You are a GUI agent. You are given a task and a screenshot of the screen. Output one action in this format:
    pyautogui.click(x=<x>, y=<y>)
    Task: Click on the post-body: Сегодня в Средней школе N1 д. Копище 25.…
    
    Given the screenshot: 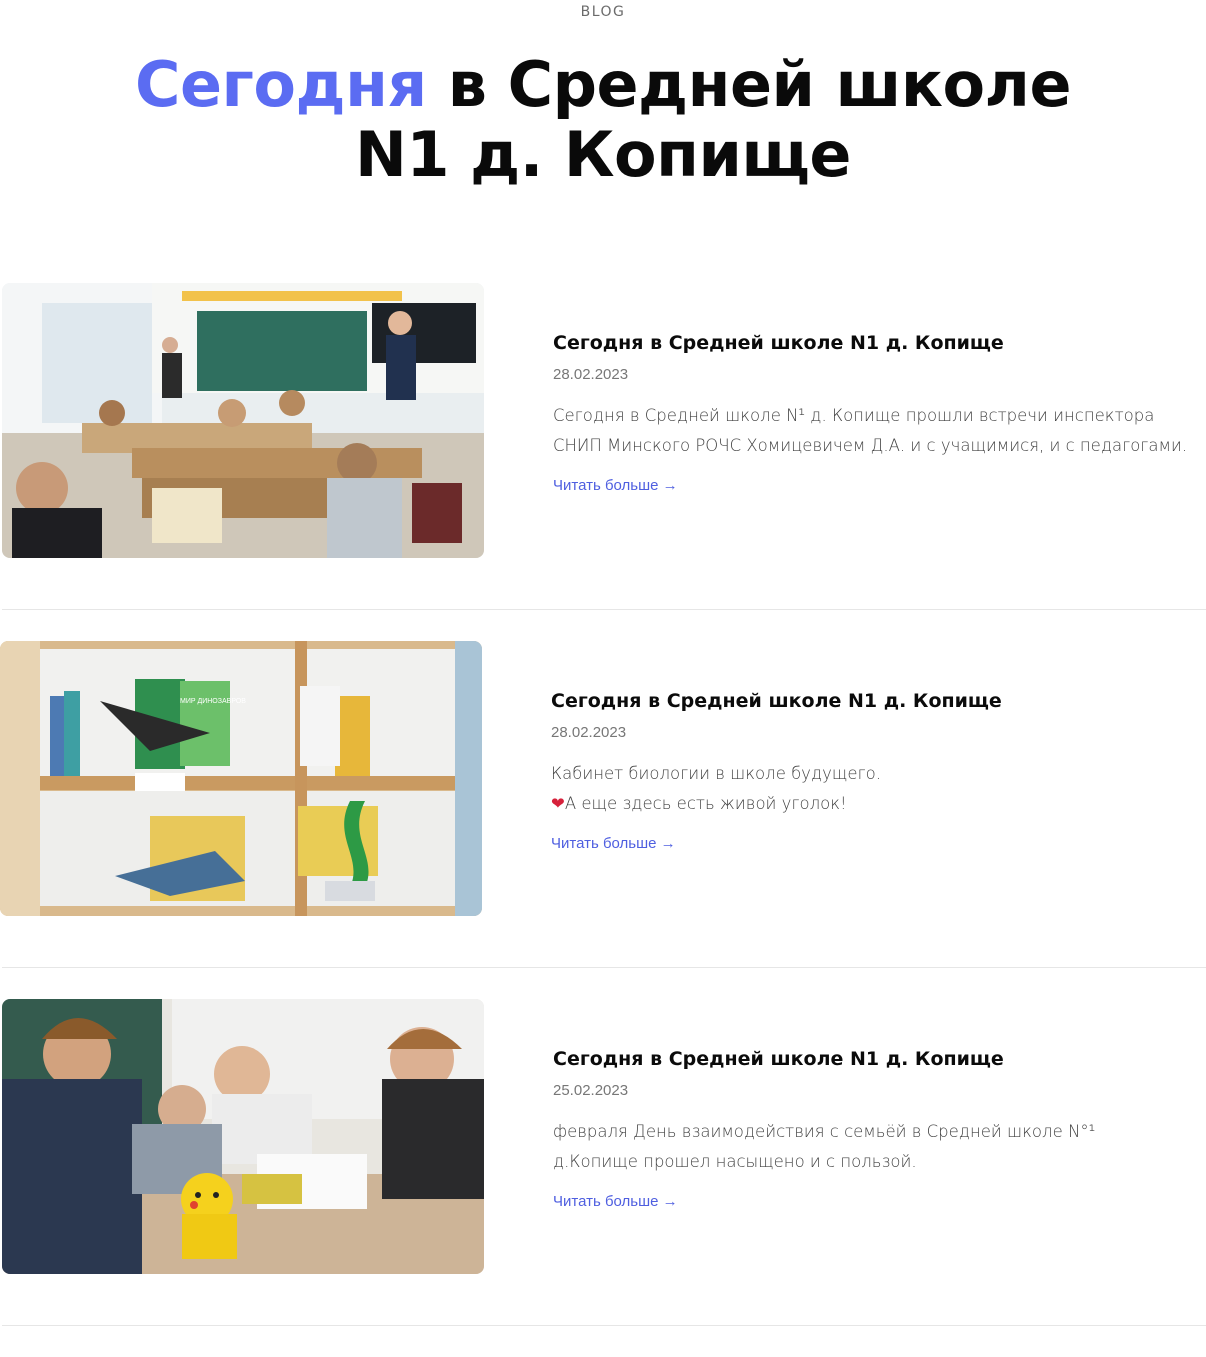 What is the action you would take?
    pyautogui.click(x=879, y=1129)
    